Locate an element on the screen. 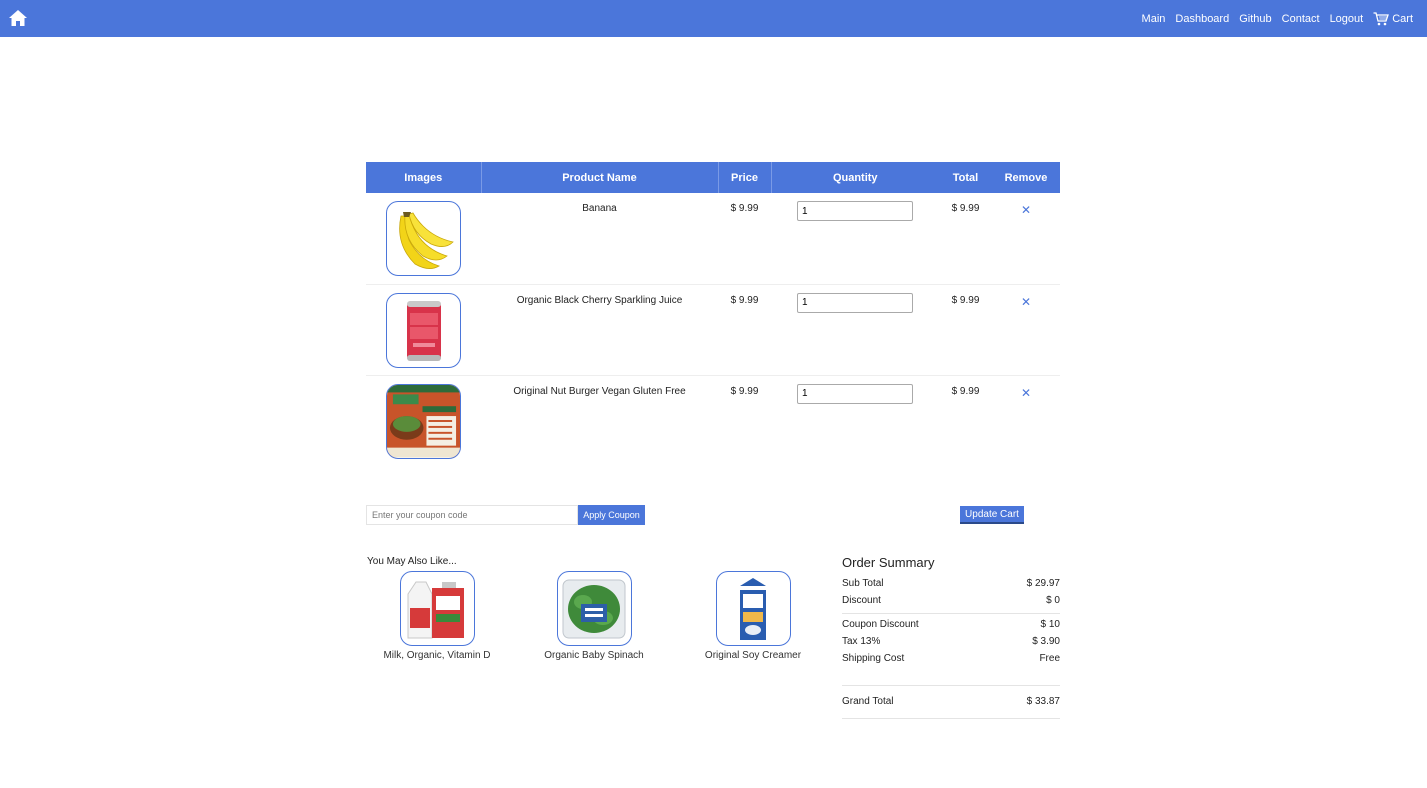 The height and width of the screenshot is (788, 1427). cart-icon is located at coordinates (1381, 18).